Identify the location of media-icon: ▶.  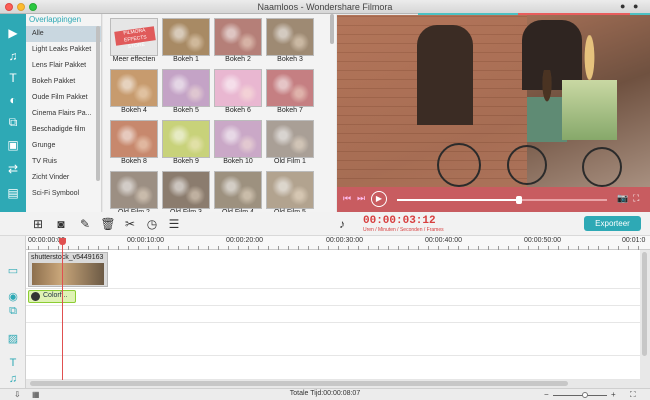
(13, 33).